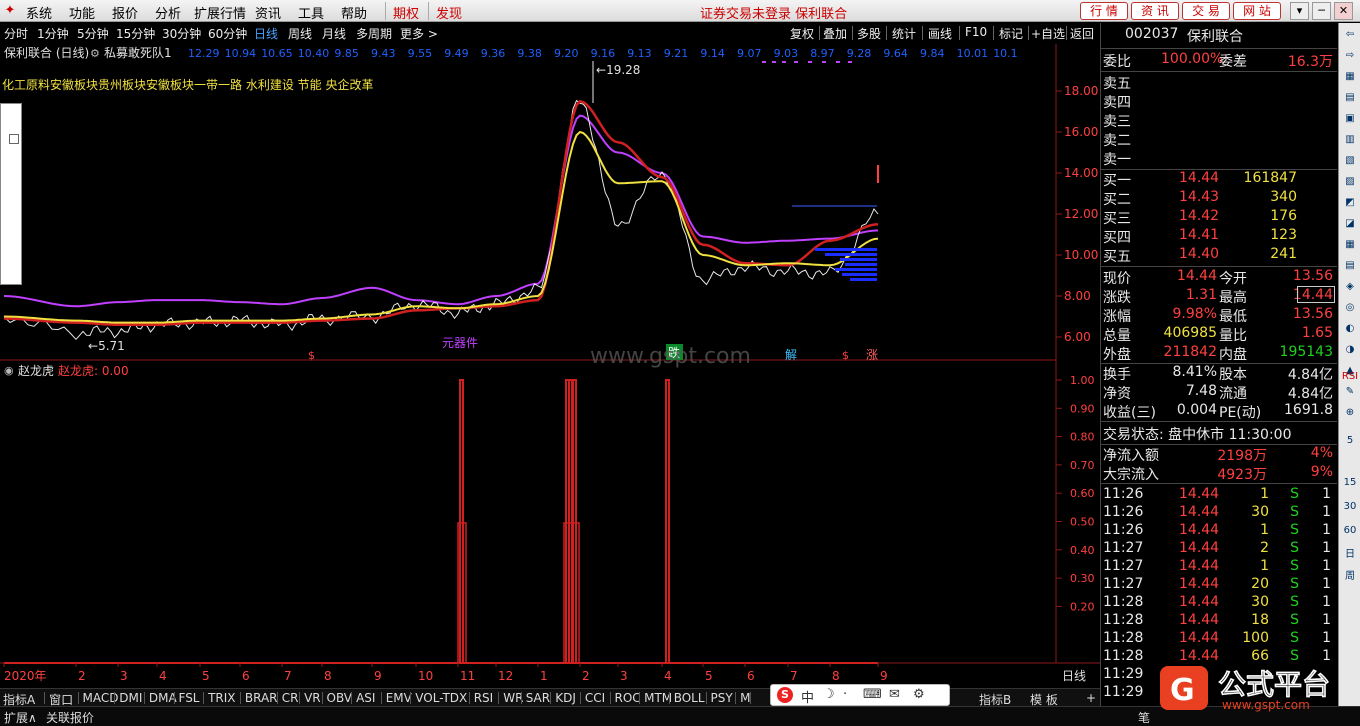 This screenshot has height=726, width=1360. I want to click on menu-news: 资讯, so click(268, 12).